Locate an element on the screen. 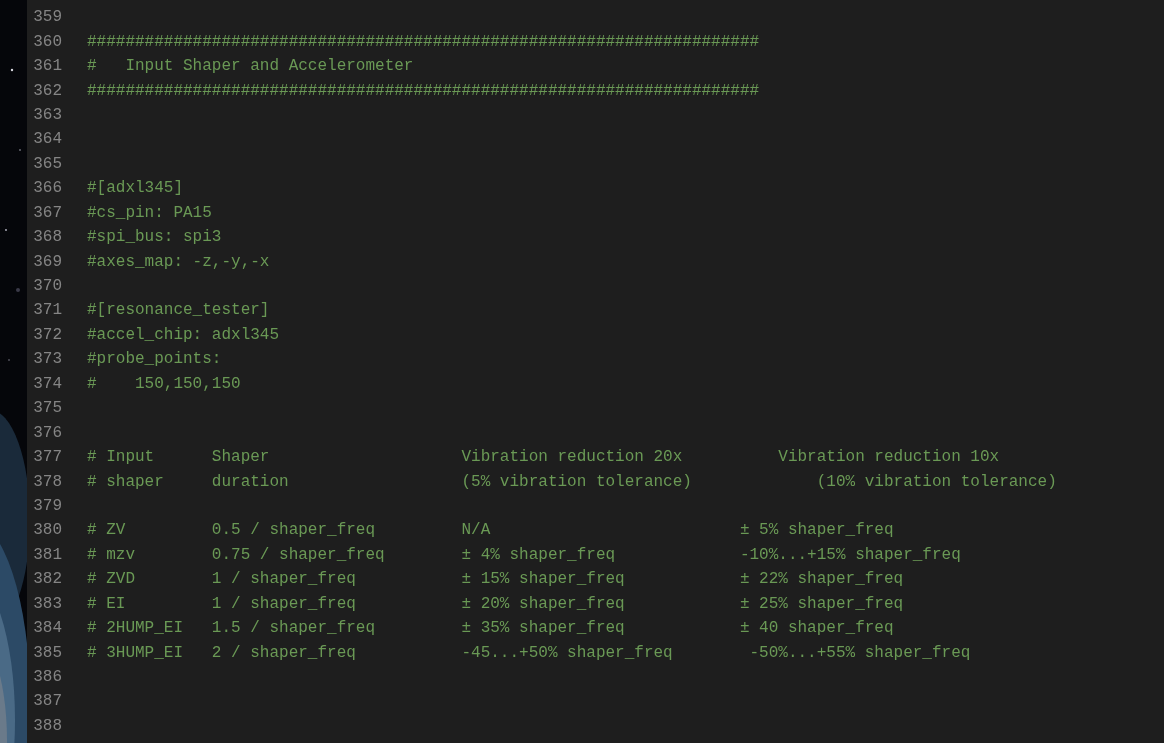 This screenshot has height=743, width=1164. line-number: 366 is located at coordinates (47, 188).